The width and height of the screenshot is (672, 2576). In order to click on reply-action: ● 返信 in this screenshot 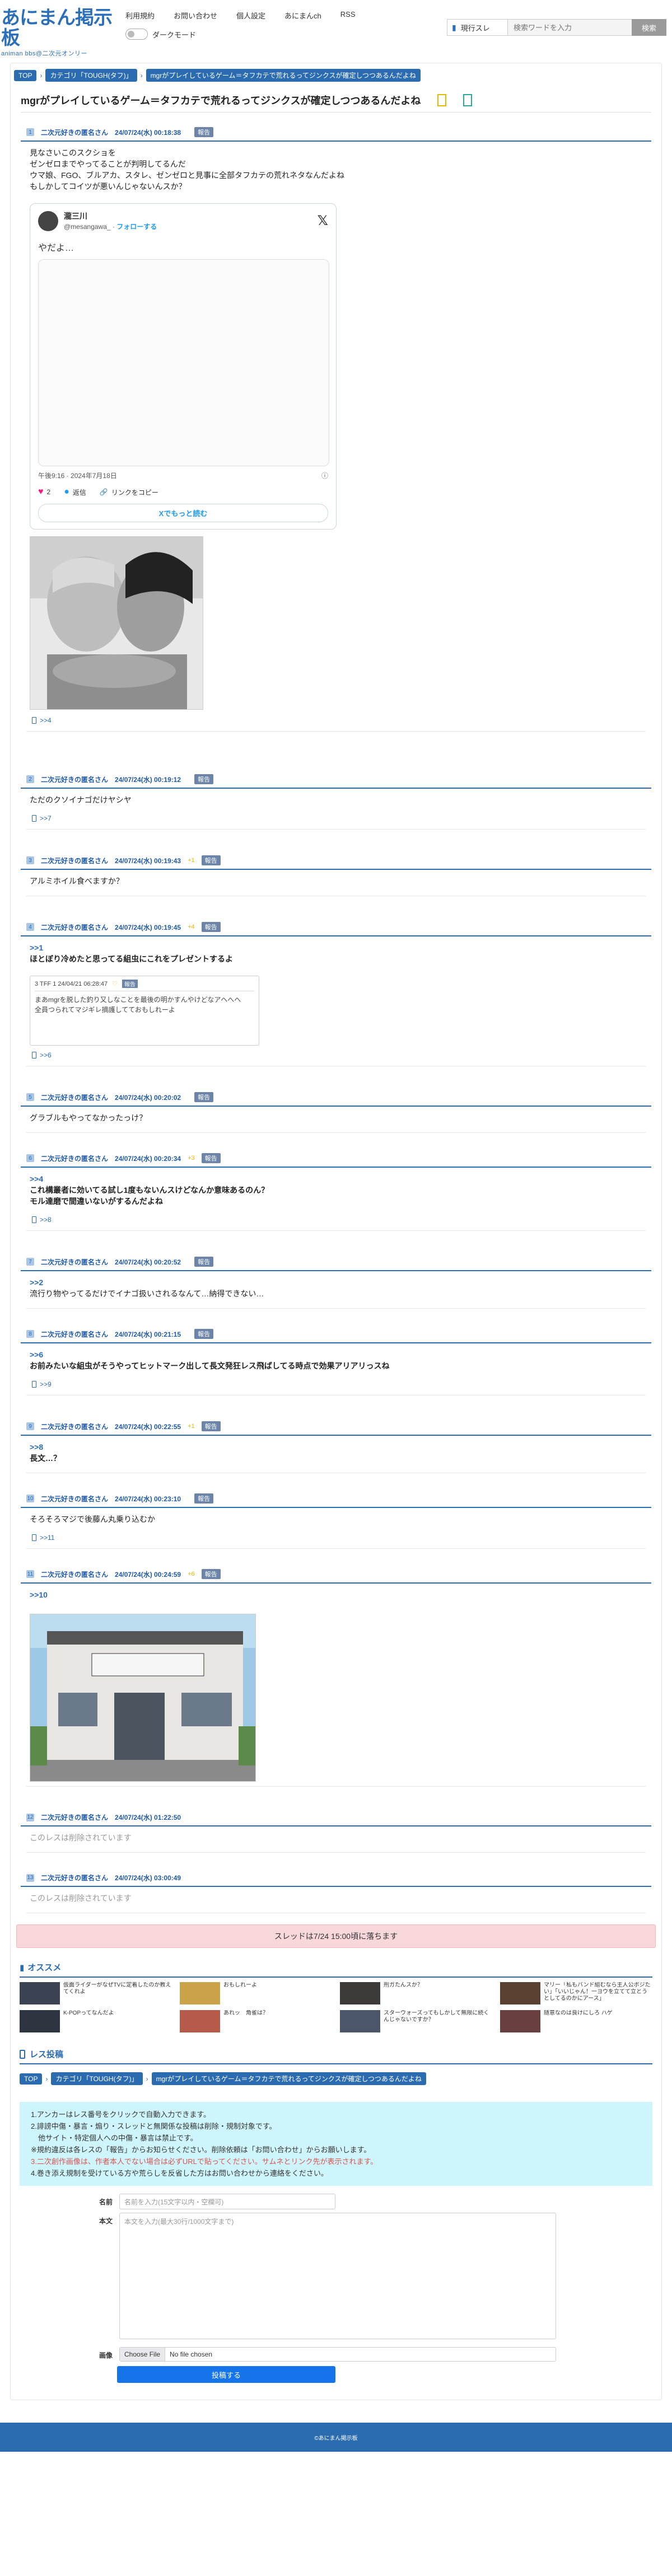, I will do `click(75, 492)`.